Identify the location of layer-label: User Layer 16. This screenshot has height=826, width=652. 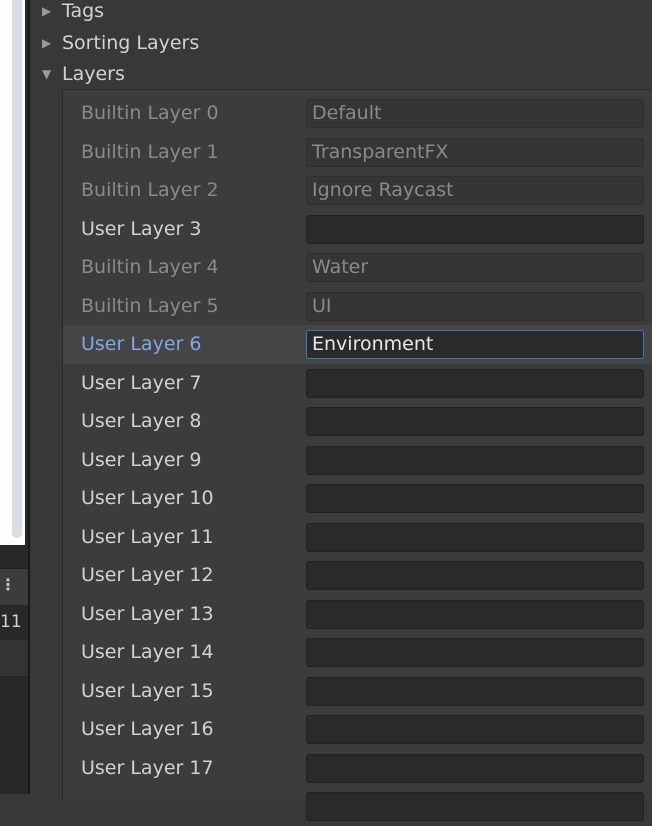
(147, 729).